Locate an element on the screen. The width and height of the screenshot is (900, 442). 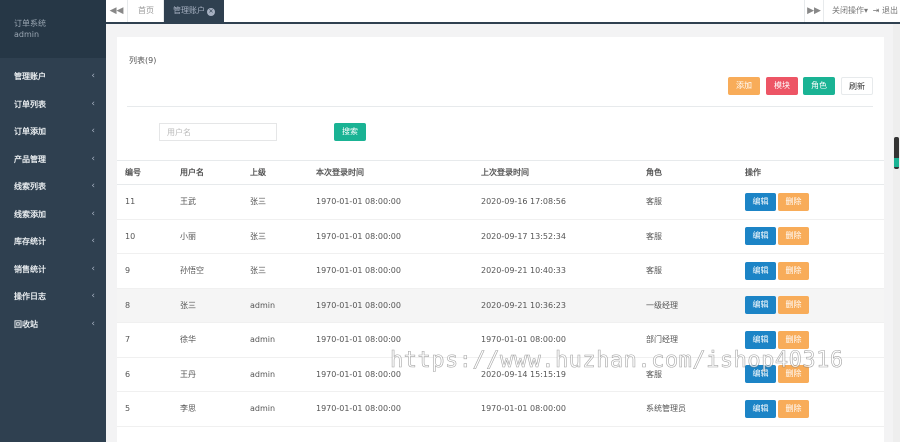
close-operations-dropdown: 关闭操作▾ is located at coordinates (850, 11).